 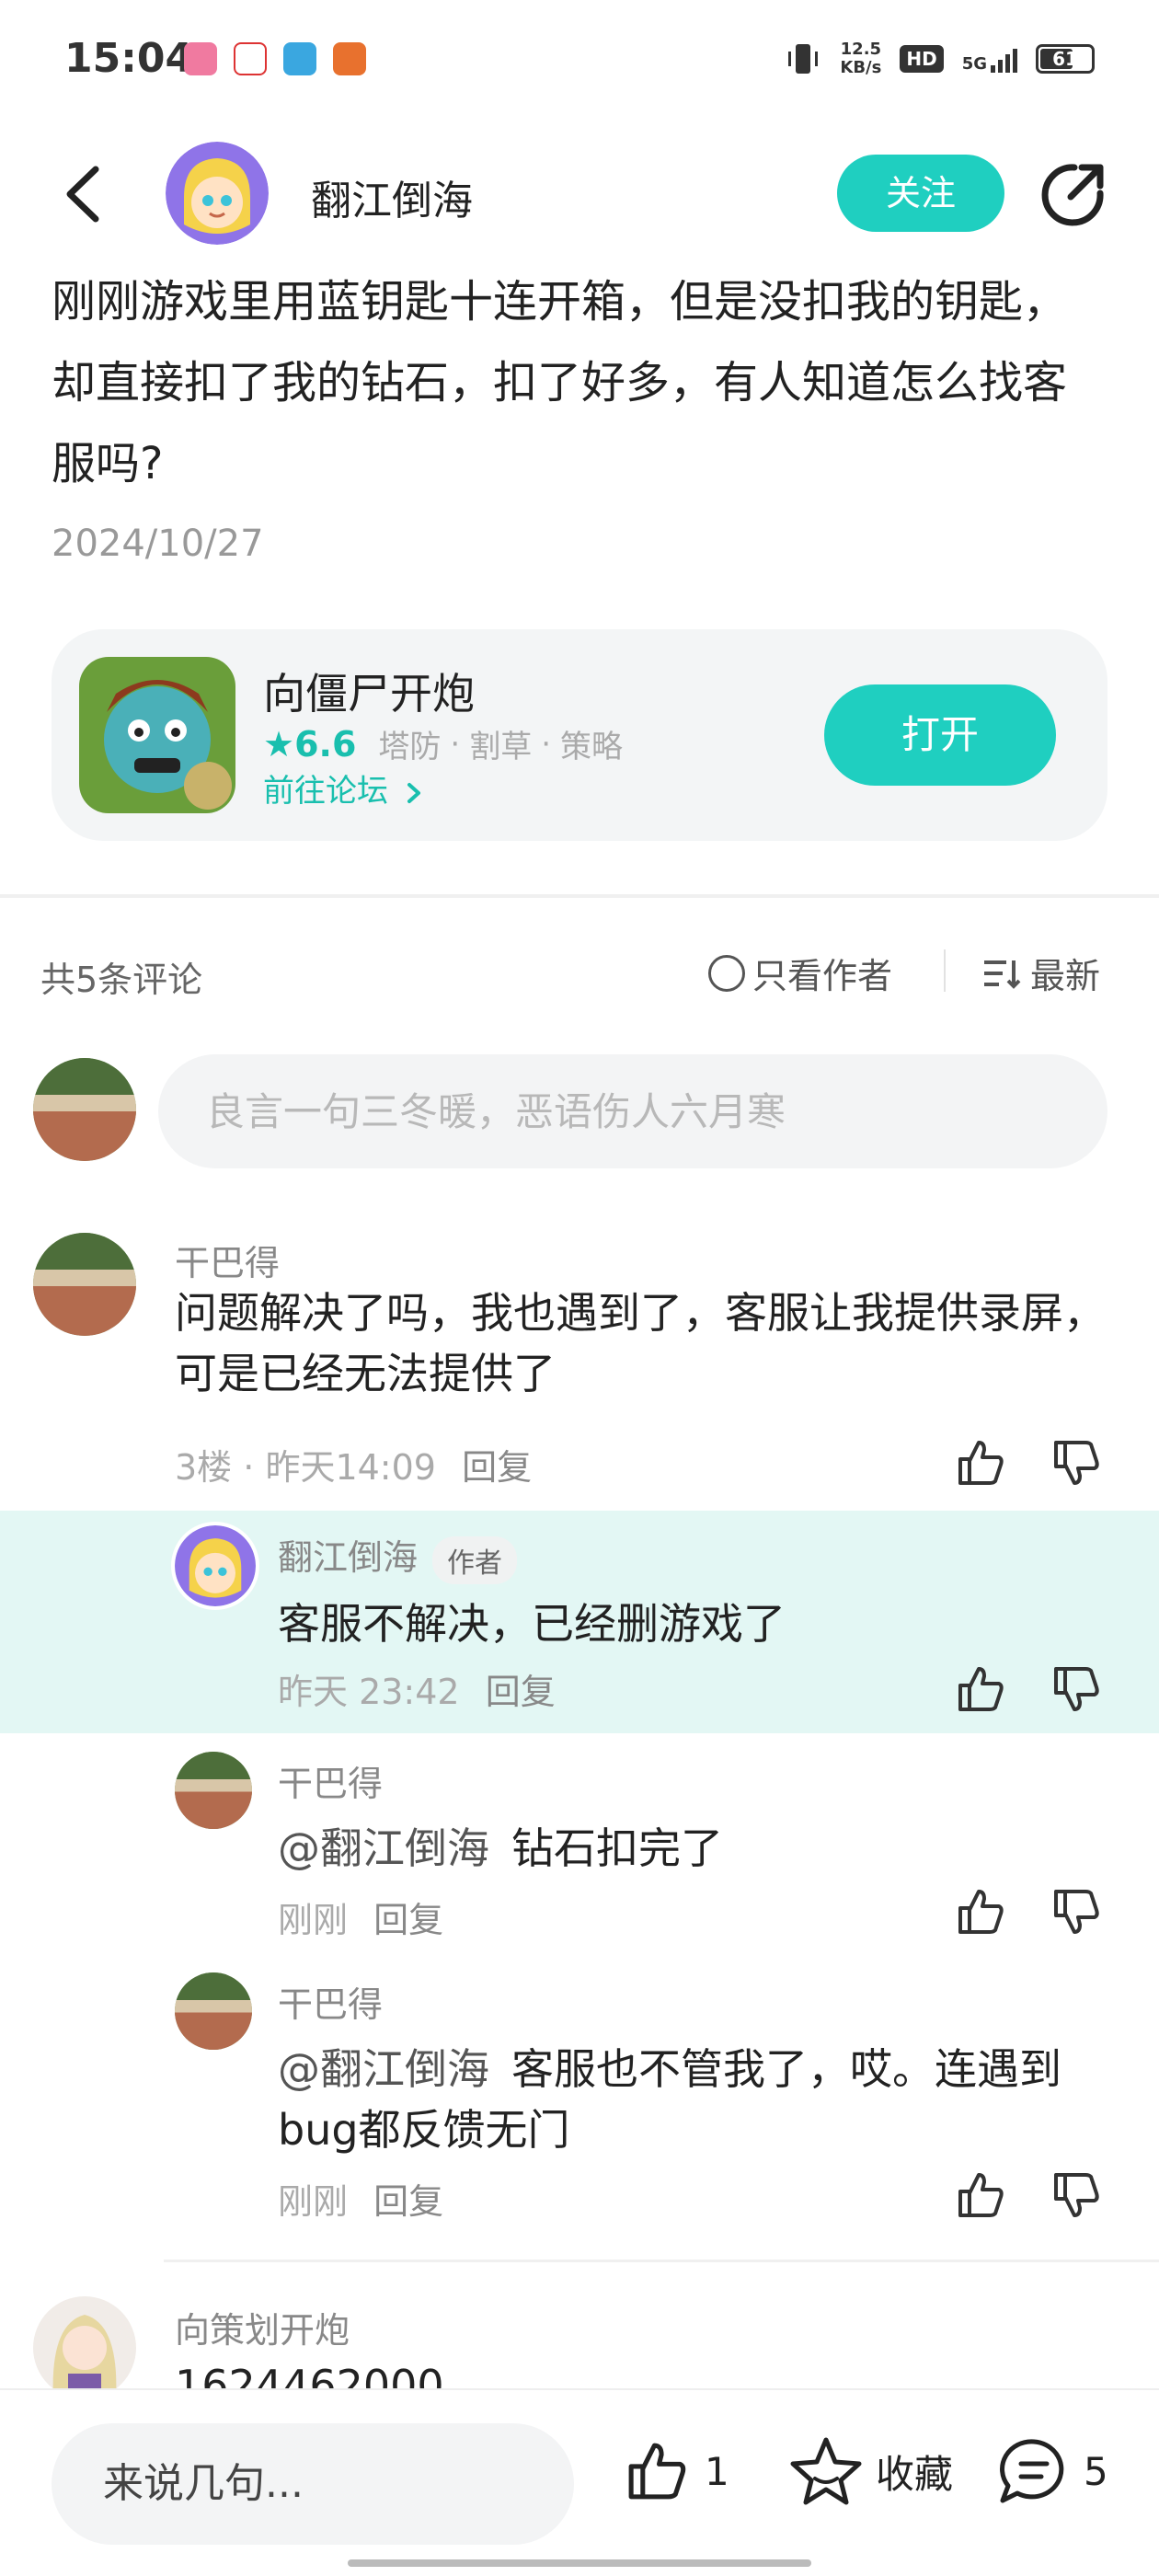 I want to click on comment-time: 昨天 23:42, so click(x=369, y=1692).